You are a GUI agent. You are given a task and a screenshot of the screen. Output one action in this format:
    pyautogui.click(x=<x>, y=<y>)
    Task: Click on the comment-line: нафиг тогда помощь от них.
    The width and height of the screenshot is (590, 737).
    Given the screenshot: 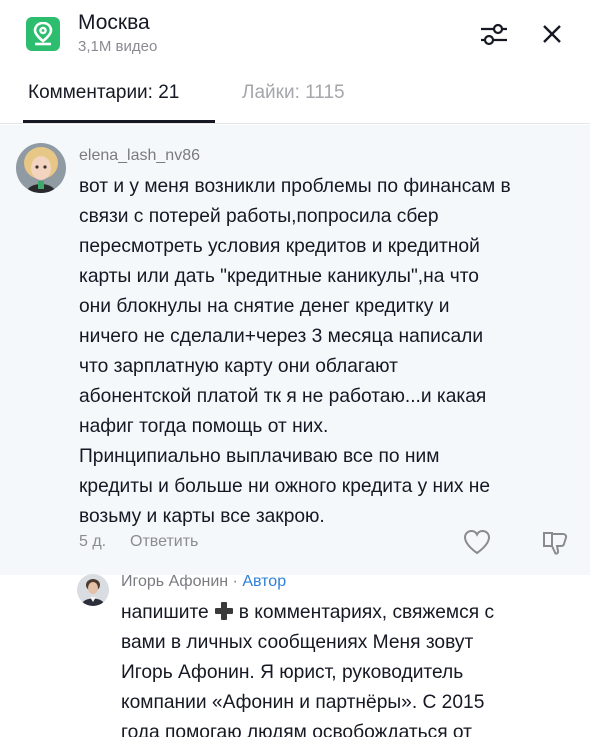 What is the action you would take?
    pyautogui.click(x=204, y=426)
    